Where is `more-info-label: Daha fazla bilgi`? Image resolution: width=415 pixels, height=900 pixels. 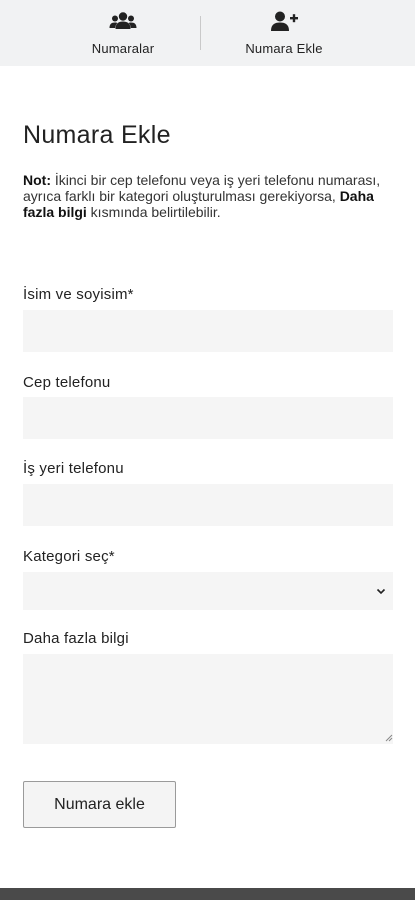
more-info-label: Daha fazla bilgi is located at coordinates (76, 638).